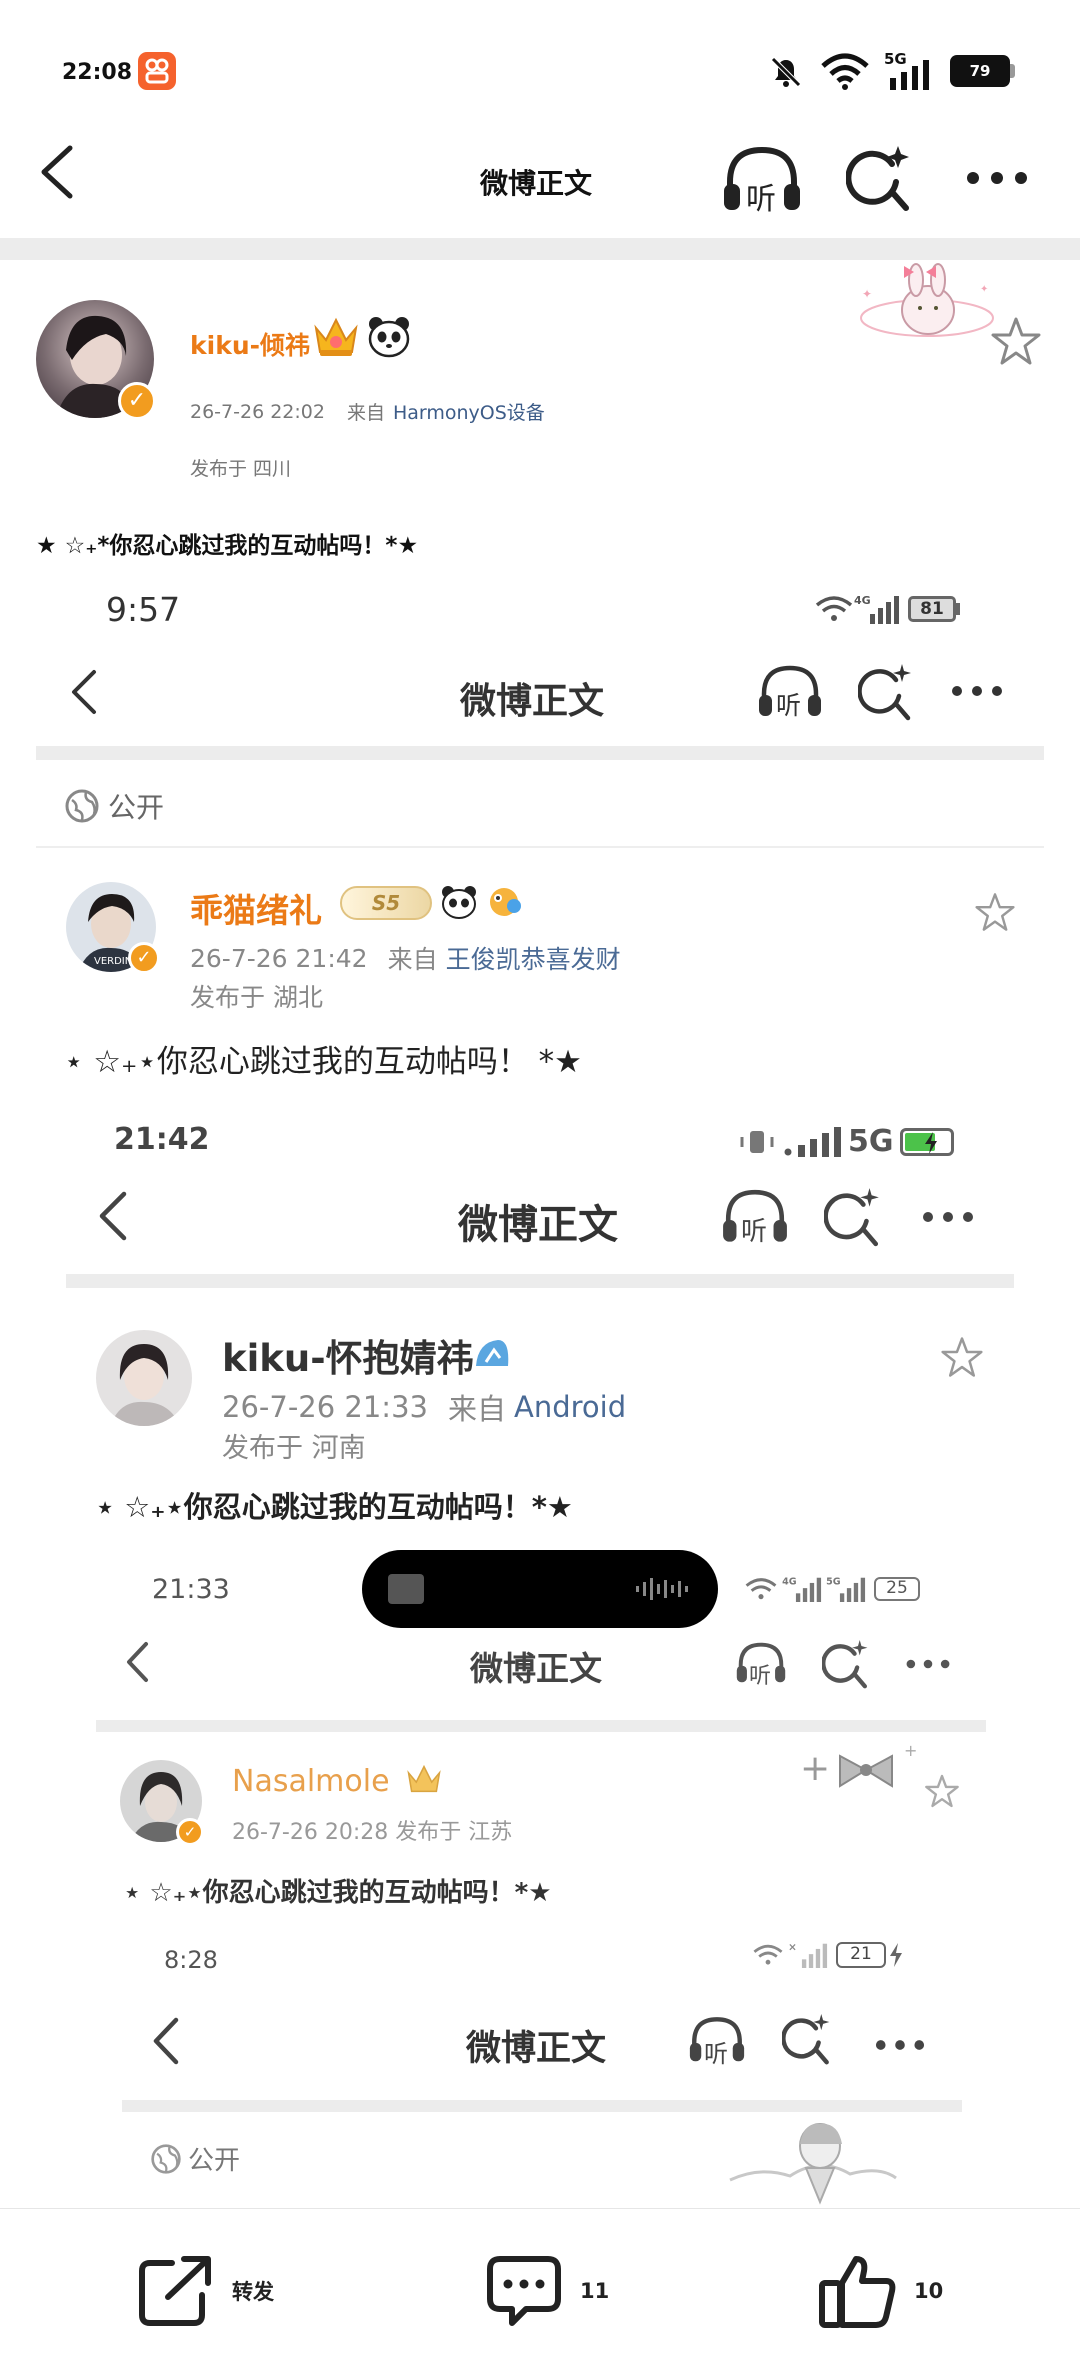  What do you see at coordinates (114, 806) in the screenshot?
I see `shot1-visibility: 公开` at bounding box center [114, 806].